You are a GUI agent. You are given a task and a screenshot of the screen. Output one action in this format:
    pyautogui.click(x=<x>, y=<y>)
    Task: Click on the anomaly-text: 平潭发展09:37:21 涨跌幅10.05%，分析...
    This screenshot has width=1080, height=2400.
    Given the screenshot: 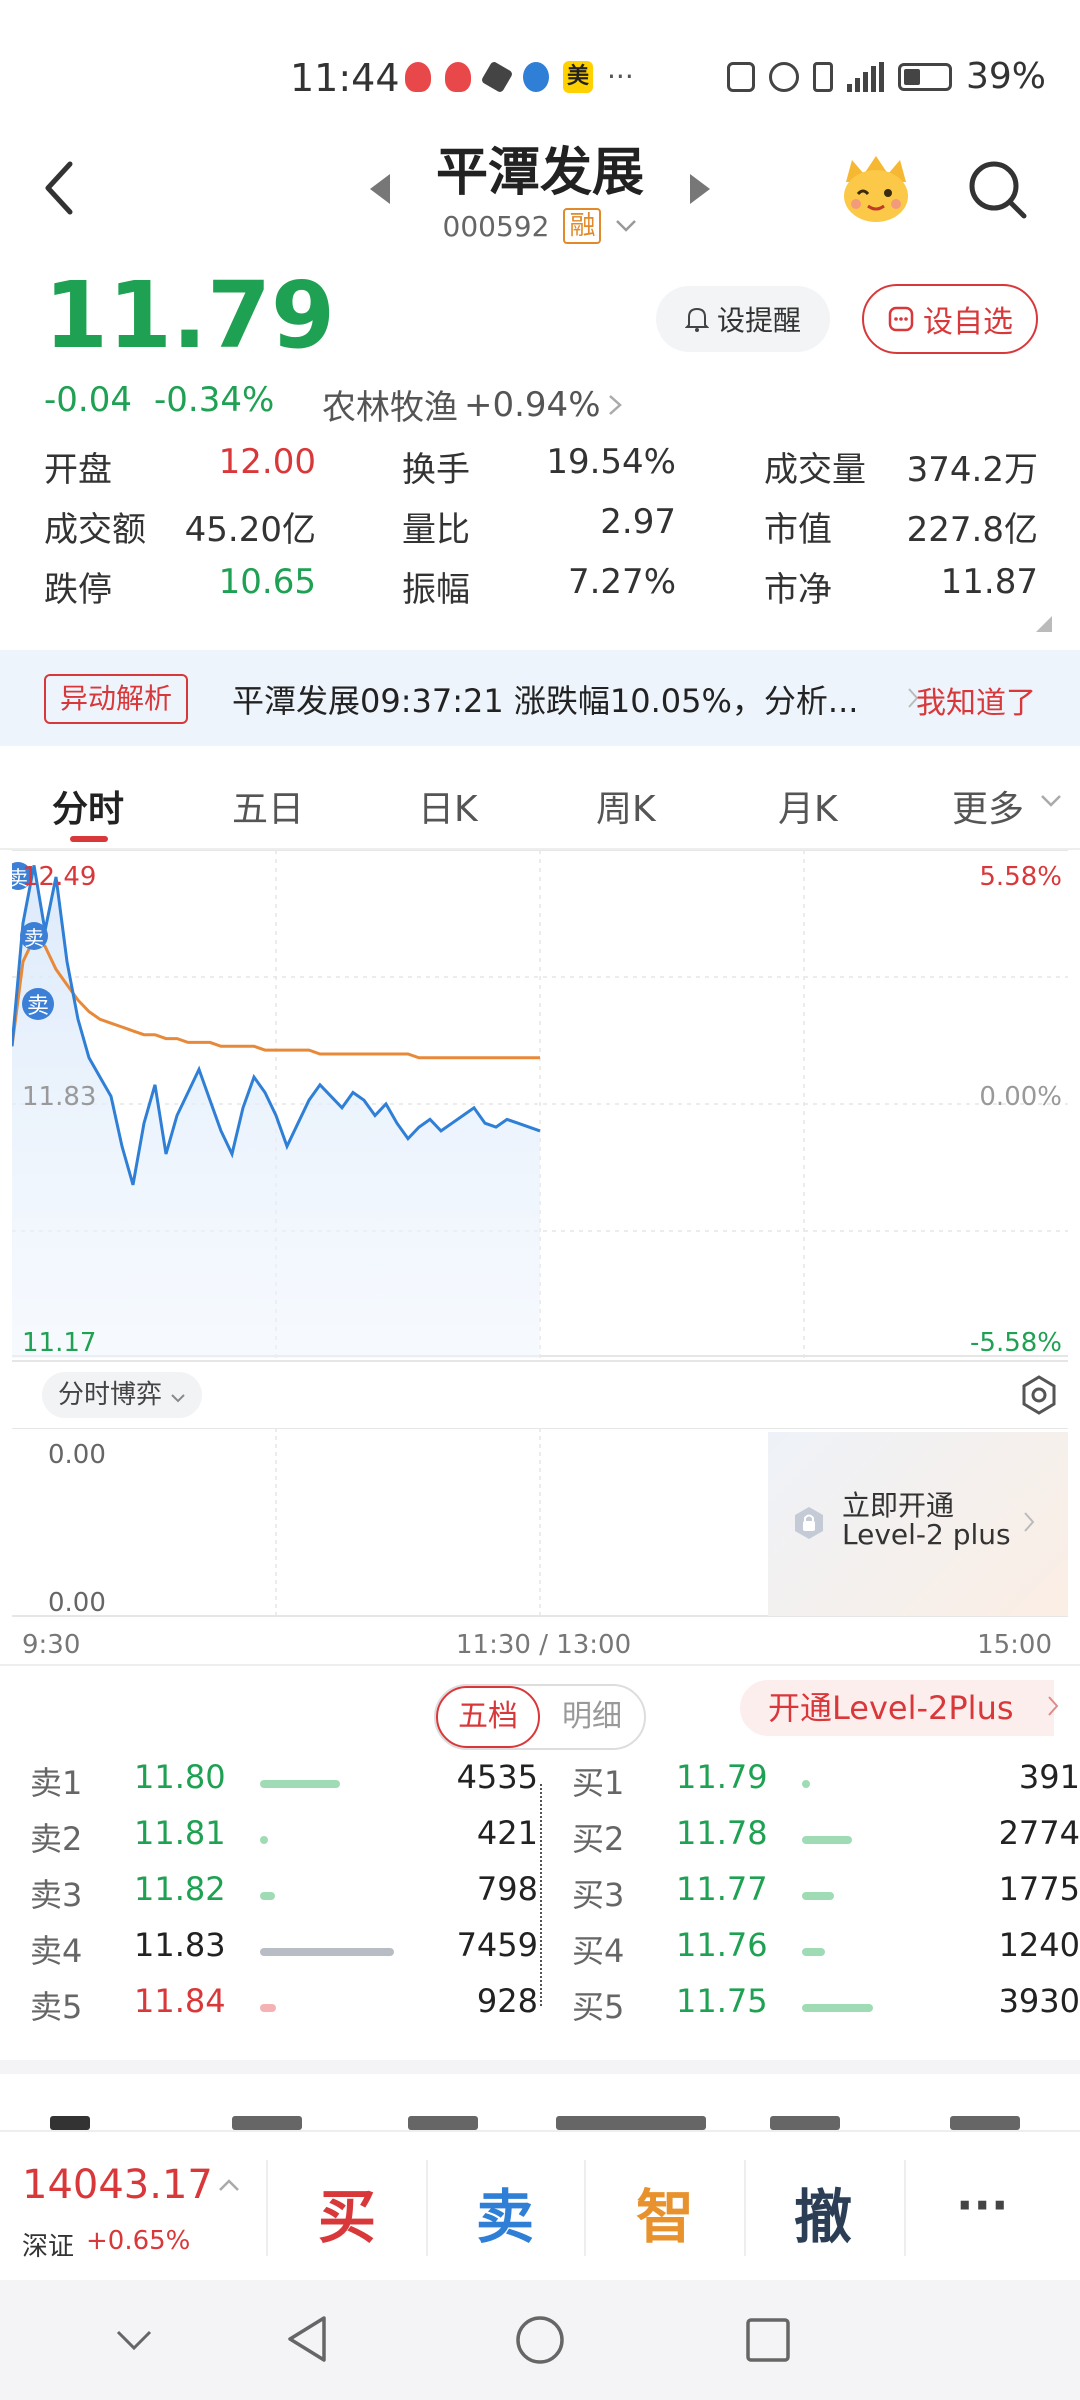 What is the action you would take?
    pyautogui.click(x=545, y=699)
    